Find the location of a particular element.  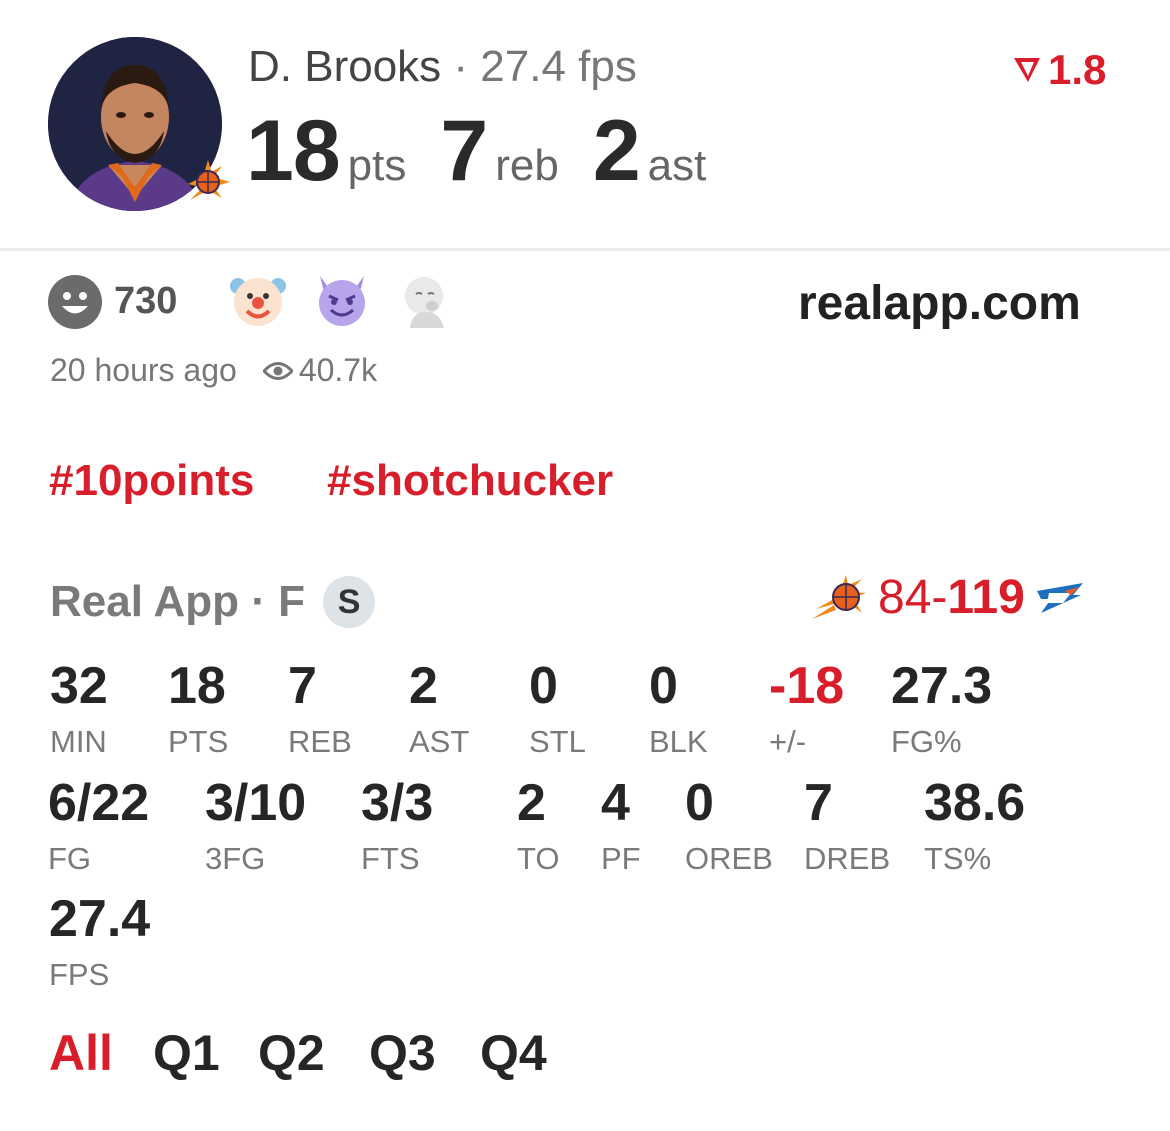

tag-10points: #10points is located at coordinates (151, 481).